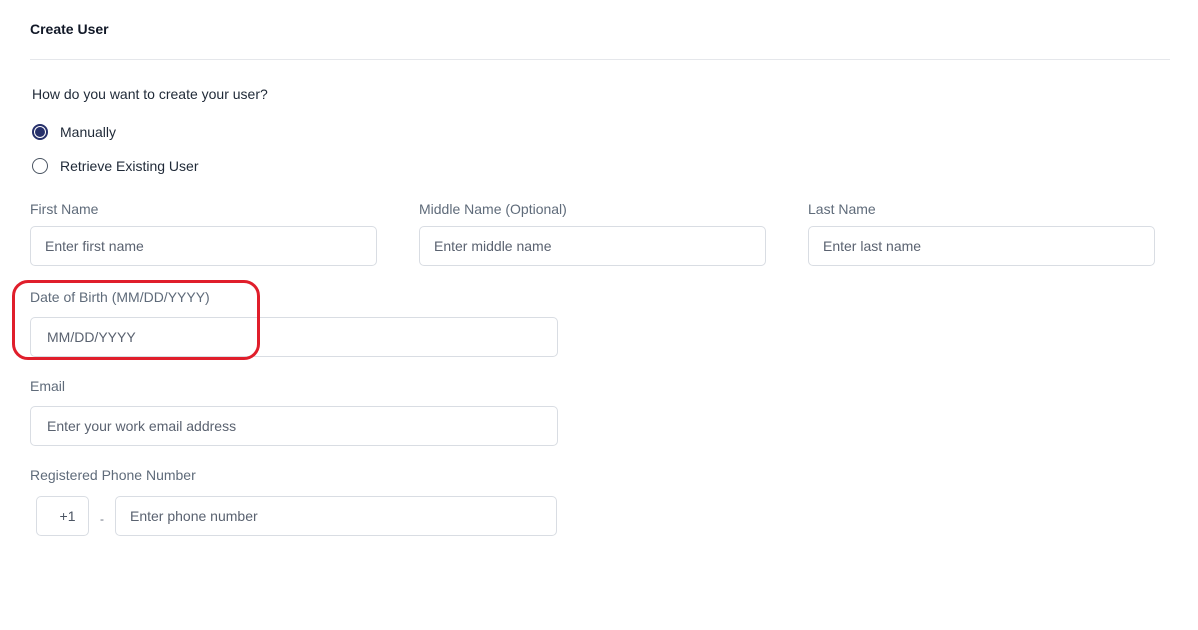 The height and width of the screenshot is (630, 1198). I want to click on radio-button-unchecked, so click(40, 166).